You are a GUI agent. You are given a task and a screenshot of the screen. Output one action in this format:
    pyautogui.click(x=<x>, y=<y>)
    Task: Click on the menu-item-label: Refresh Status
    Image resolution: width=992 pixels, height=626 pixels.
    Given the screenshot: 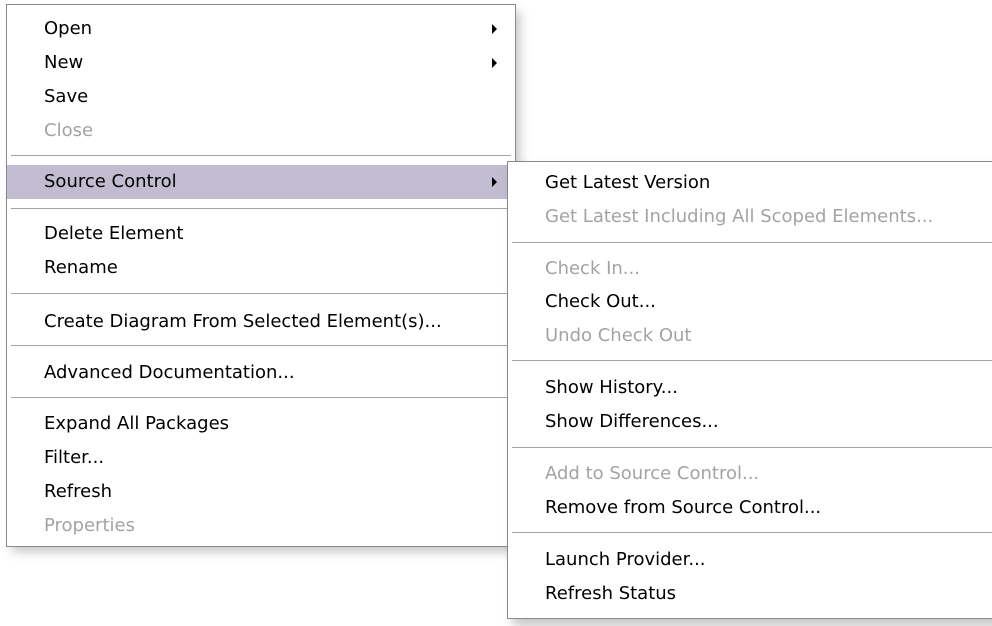 What is the action you would take?
    pyautogui.click(x=611, y=593)
    